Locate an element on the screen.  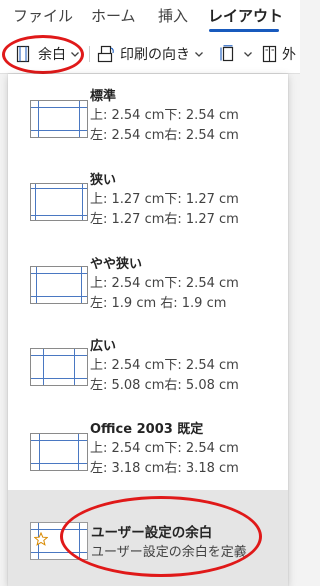
tab-home: ホーム is located at coordinates (113, 15).